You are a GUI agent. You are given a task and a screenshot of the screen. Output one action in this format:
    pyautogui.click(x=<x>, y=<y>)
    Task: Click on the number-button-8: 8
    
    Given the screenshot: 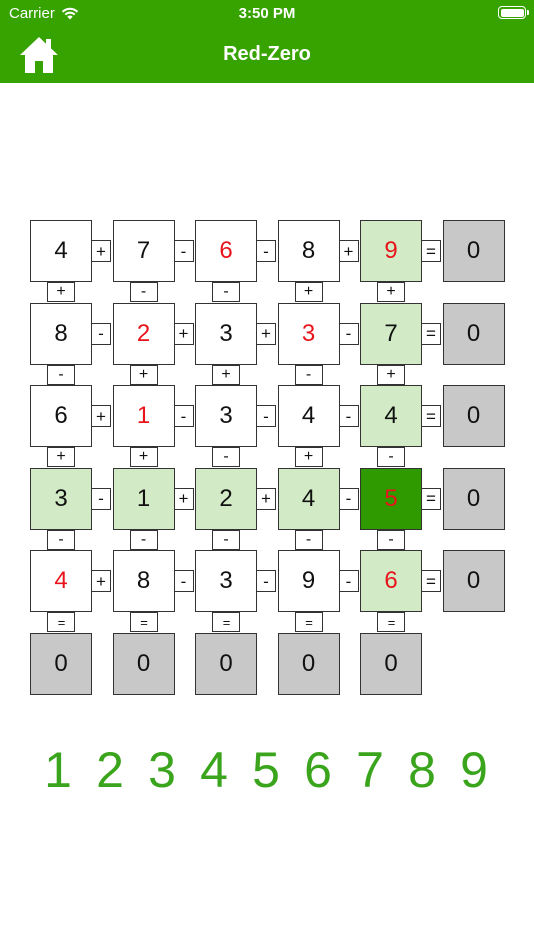 What is the action you would take?
    pyautogui.click(x=422, y=770)
    